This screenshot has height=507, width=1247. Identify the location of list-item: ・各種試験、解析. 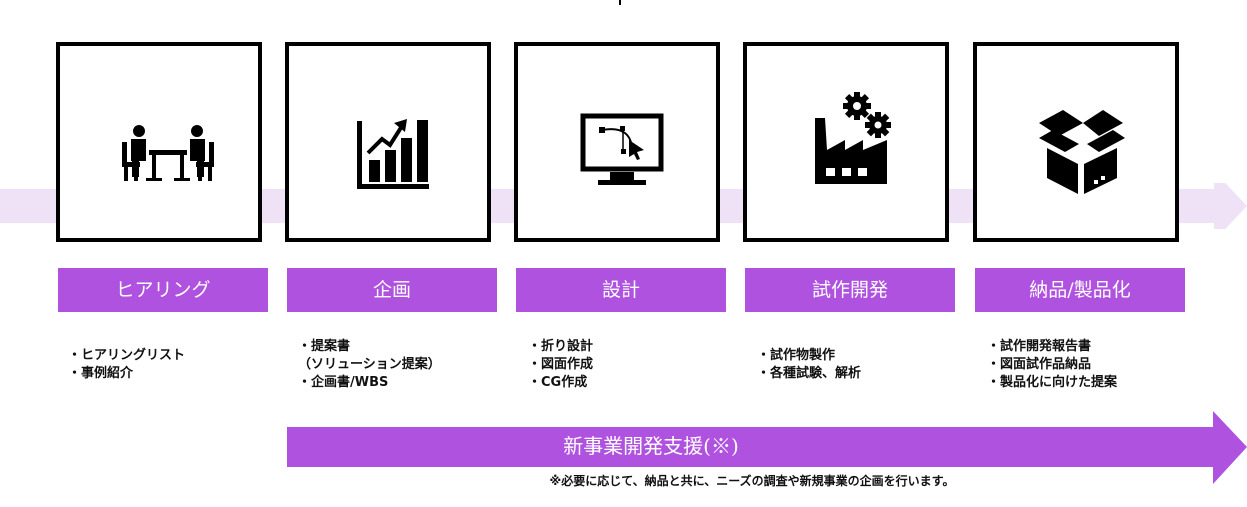
(809, 373).